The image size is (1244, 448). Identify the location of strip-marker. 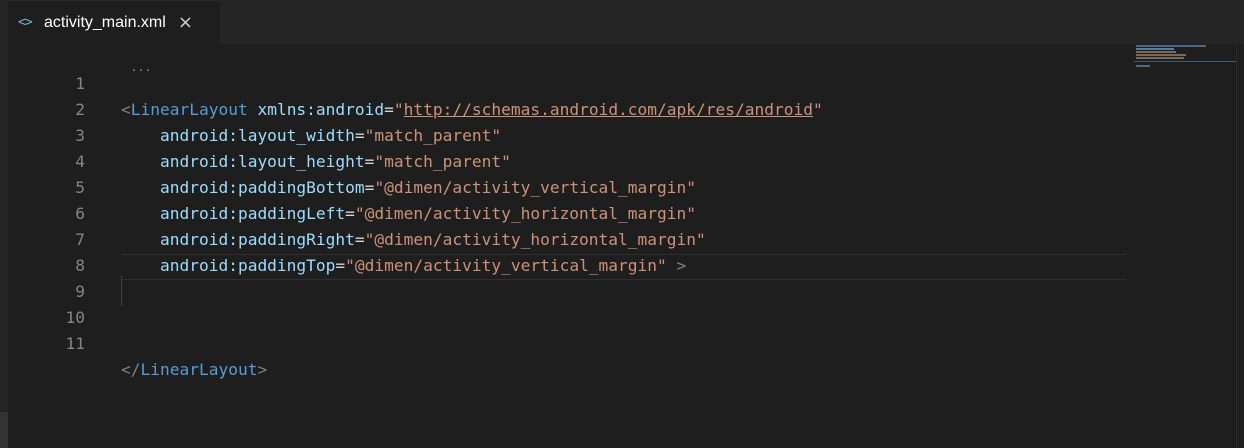
(4, 430).